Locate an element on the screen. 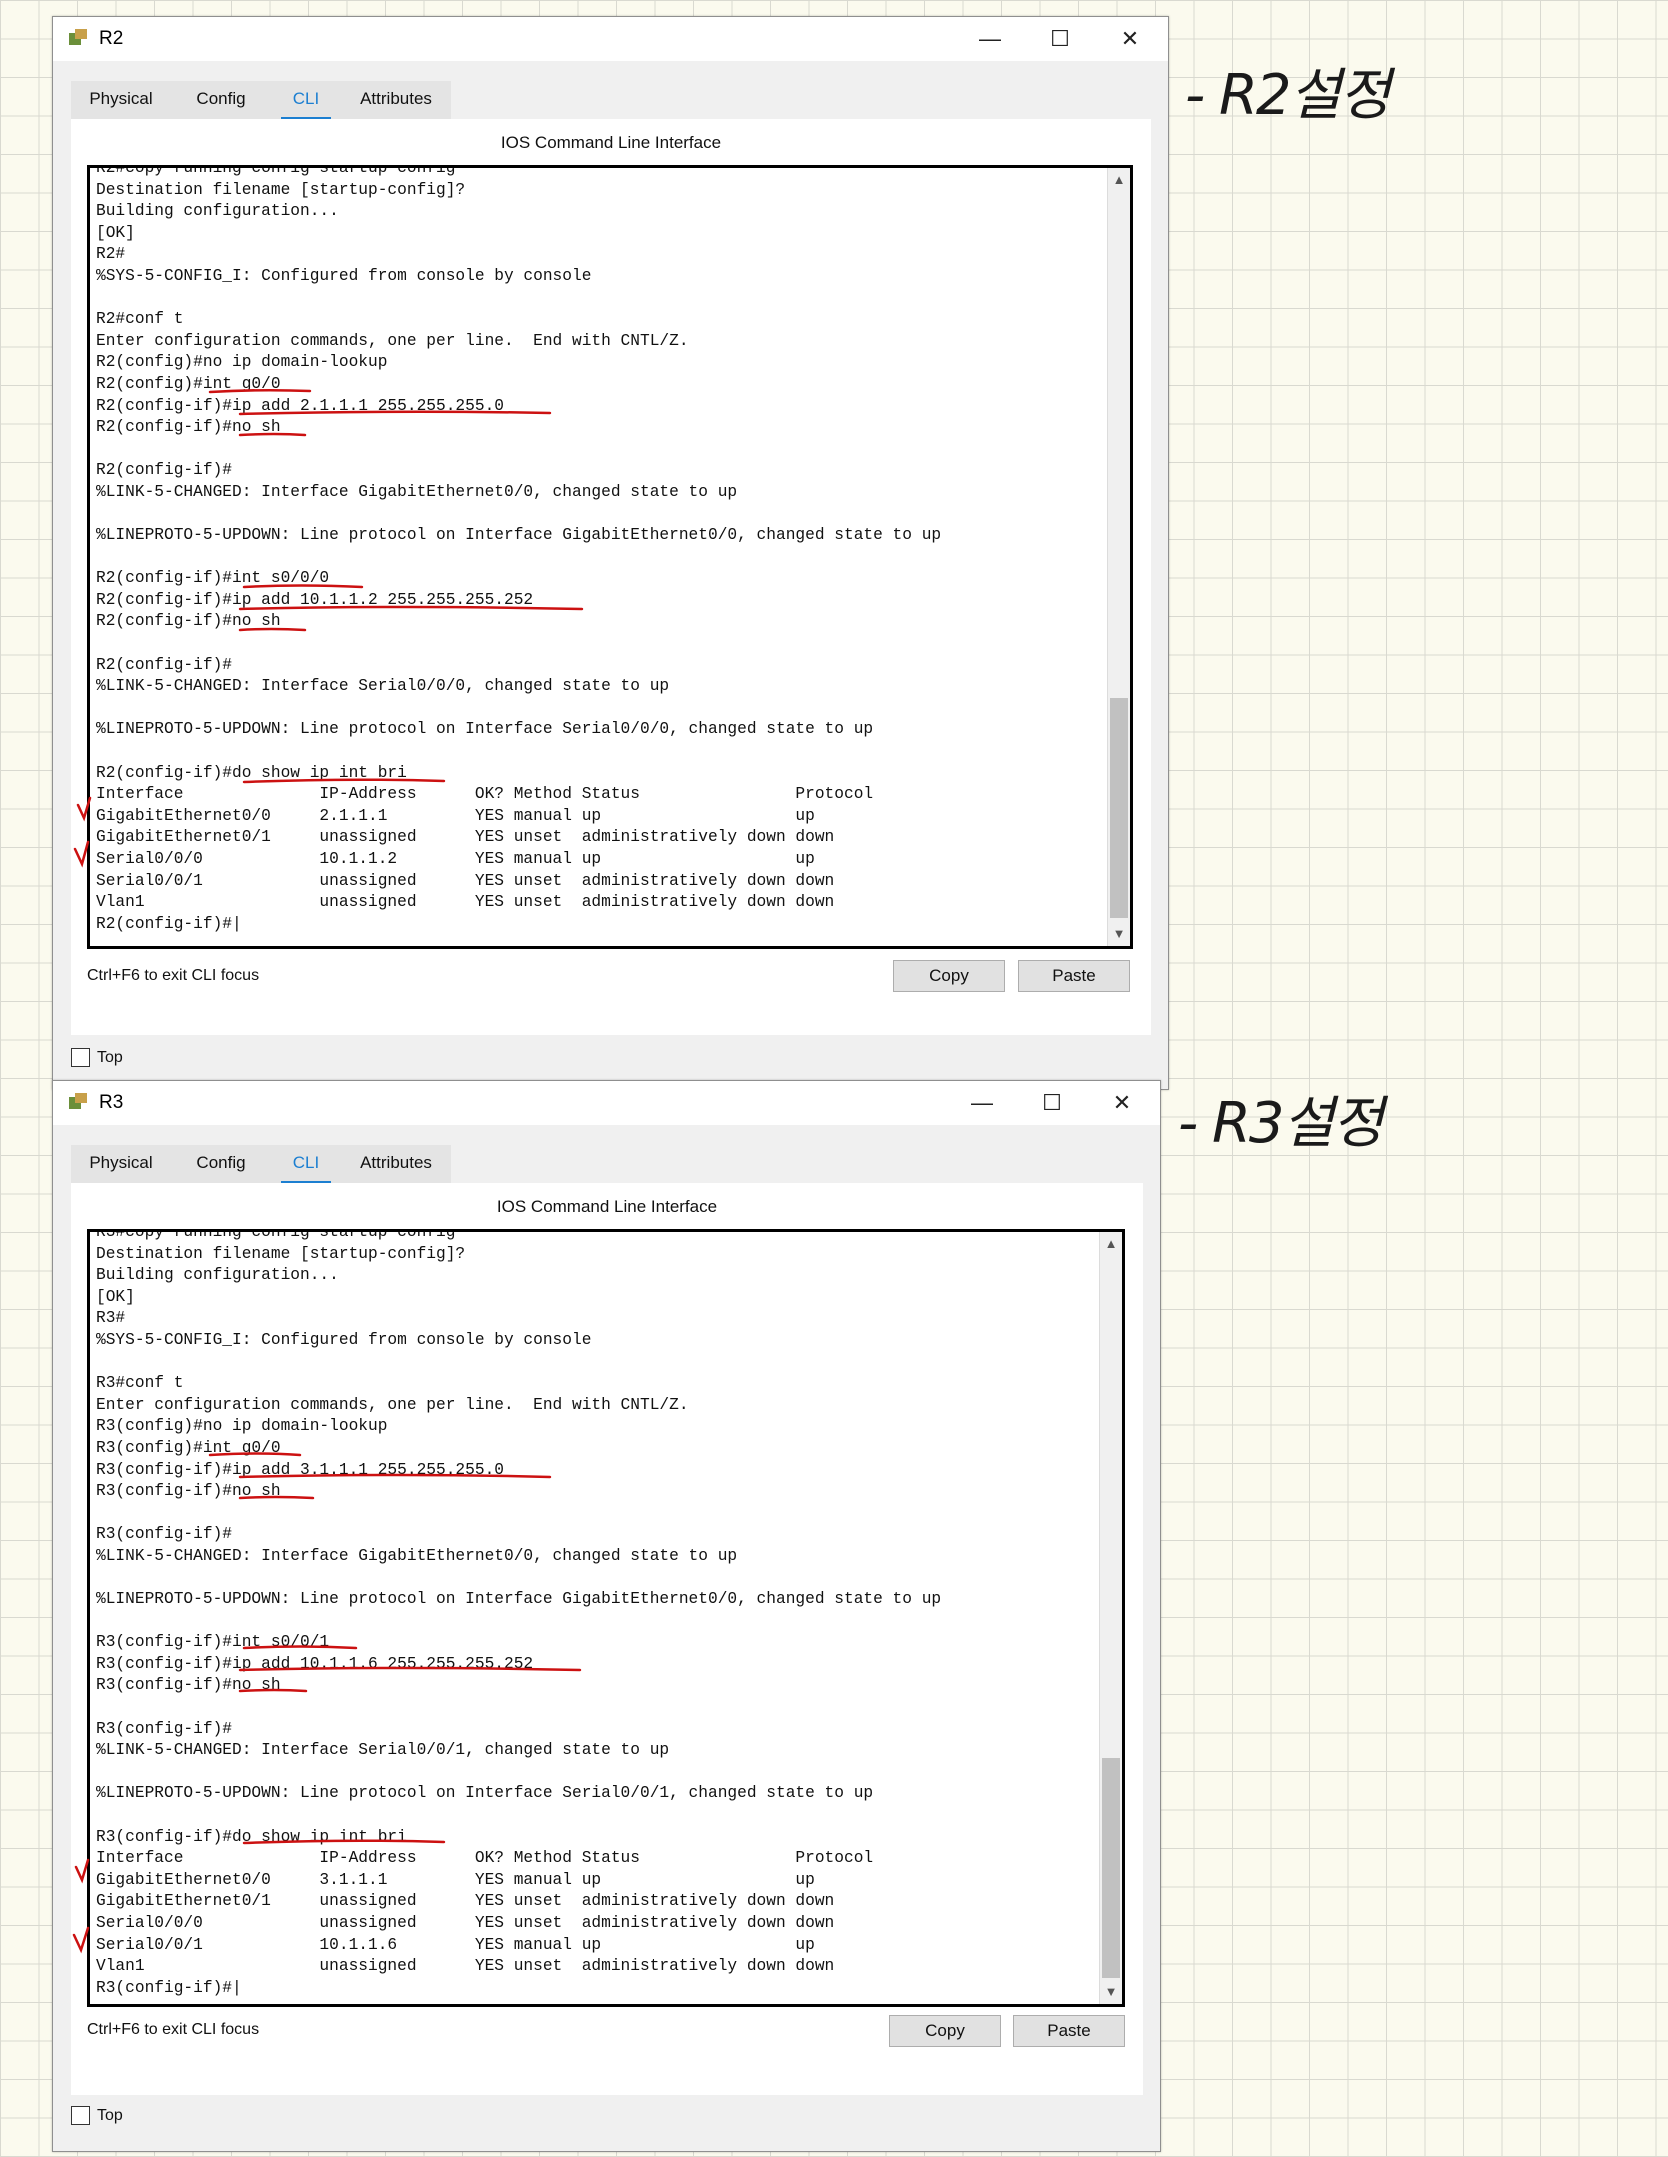  window-title: R2 is located at coordinates (111, 38).